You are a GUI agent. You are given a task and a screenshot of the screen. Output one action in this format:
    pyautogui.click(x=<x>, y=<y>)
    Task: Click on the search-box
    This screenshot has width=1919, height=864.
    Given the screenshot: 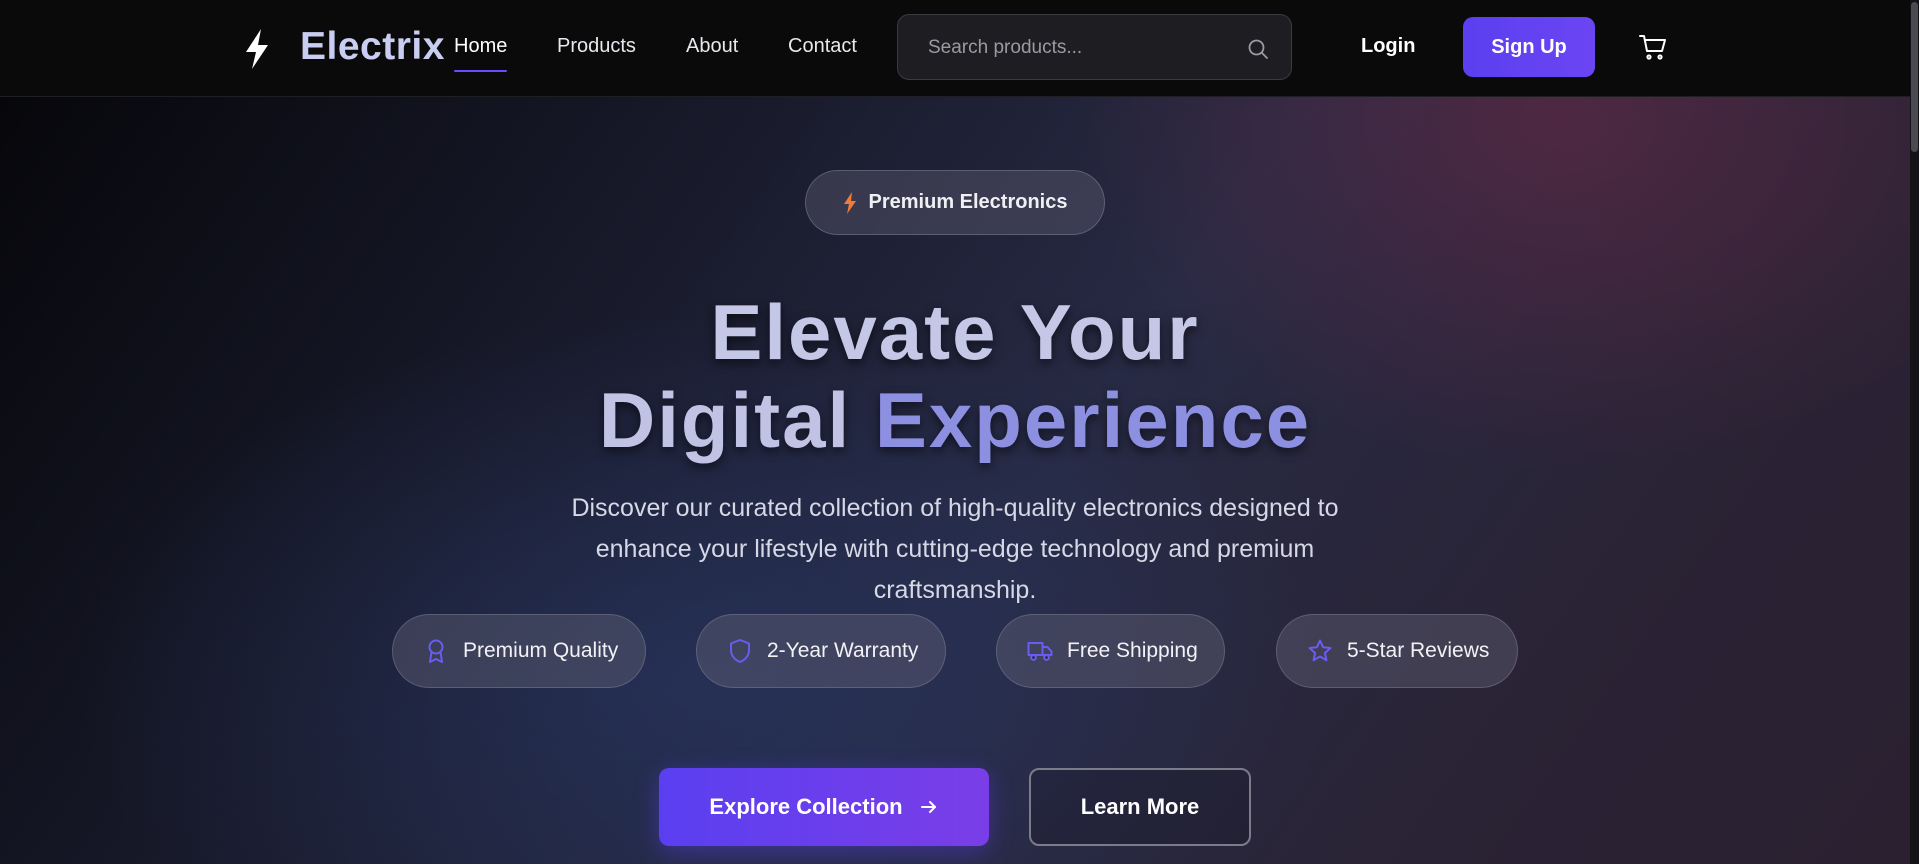 What is the action you would take?
    pyautogui.click(x=1094, y=47)
    